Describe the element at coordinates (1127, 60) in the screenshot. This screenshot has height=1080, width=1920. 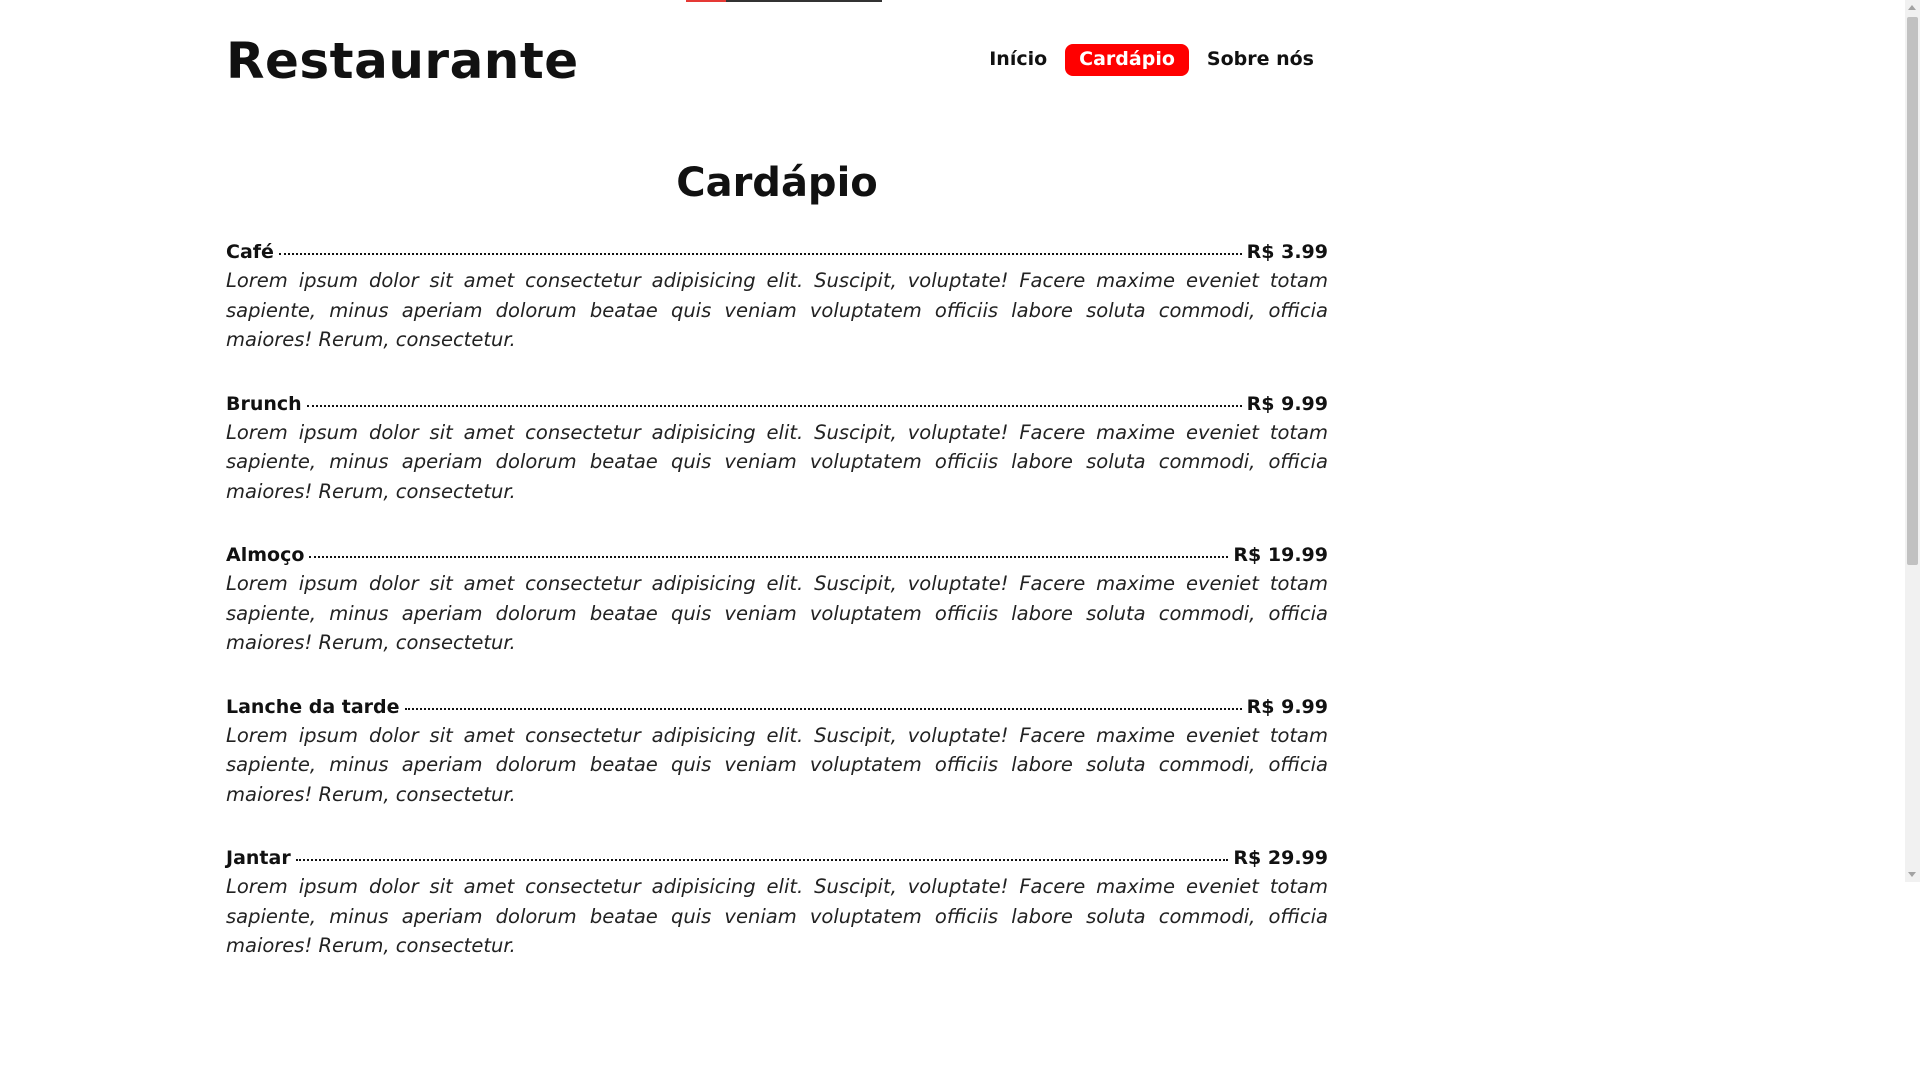
I see `nav-link-cardapio: Cardápio` at that location.